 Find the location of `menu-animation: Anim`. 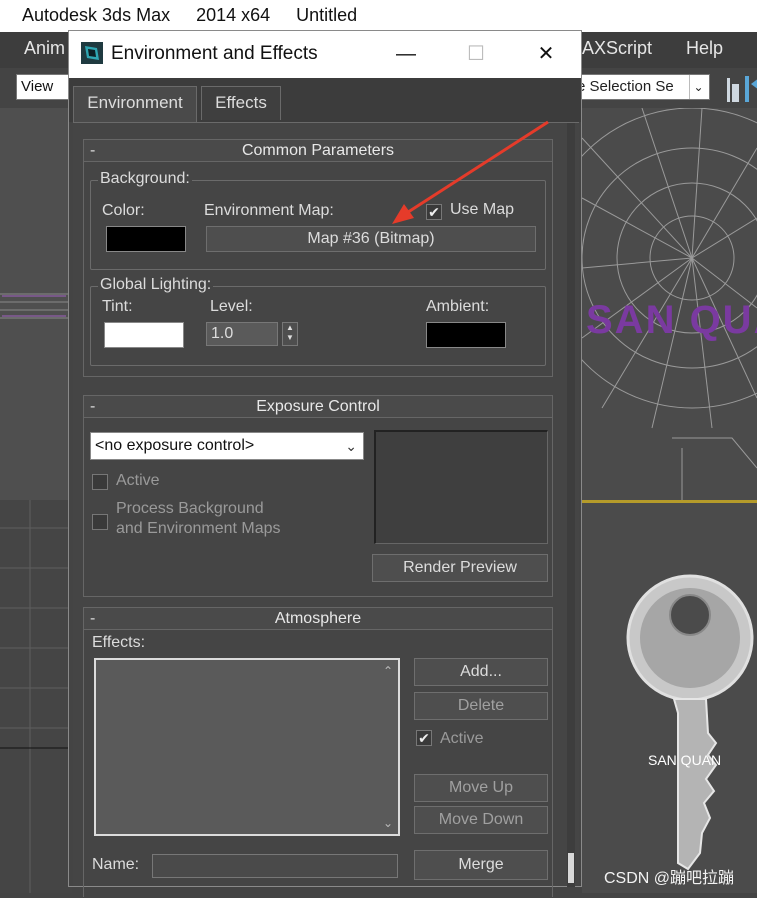

menu-animation: Anim is located at coordinates (44, 48).